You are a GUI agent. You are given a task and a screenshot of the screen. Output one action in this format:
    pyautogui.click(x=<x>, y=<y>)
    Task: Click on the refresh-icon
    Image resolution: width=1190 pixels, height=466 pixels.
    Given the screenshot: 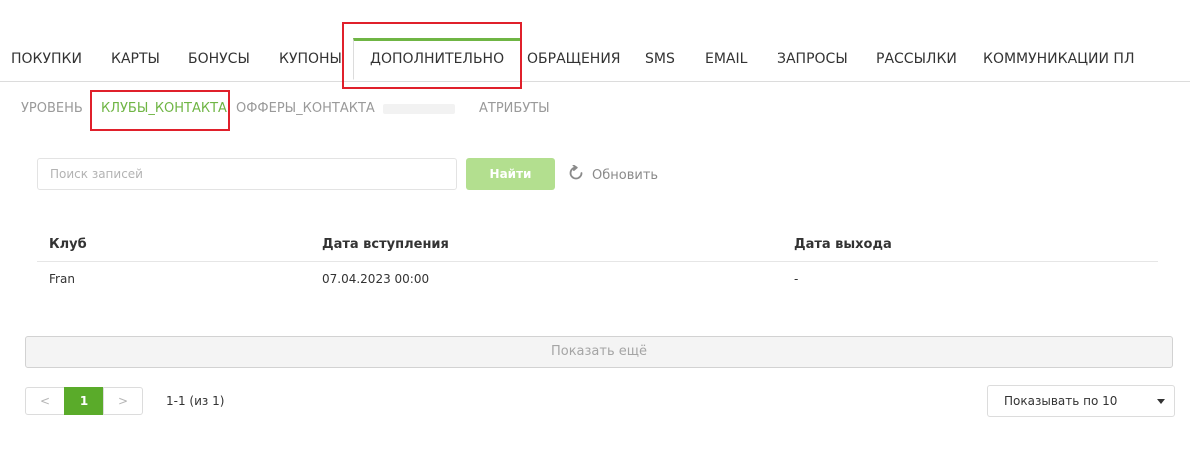 What is the action you would take?
    pyautogui.click(x=576, y=174)
    